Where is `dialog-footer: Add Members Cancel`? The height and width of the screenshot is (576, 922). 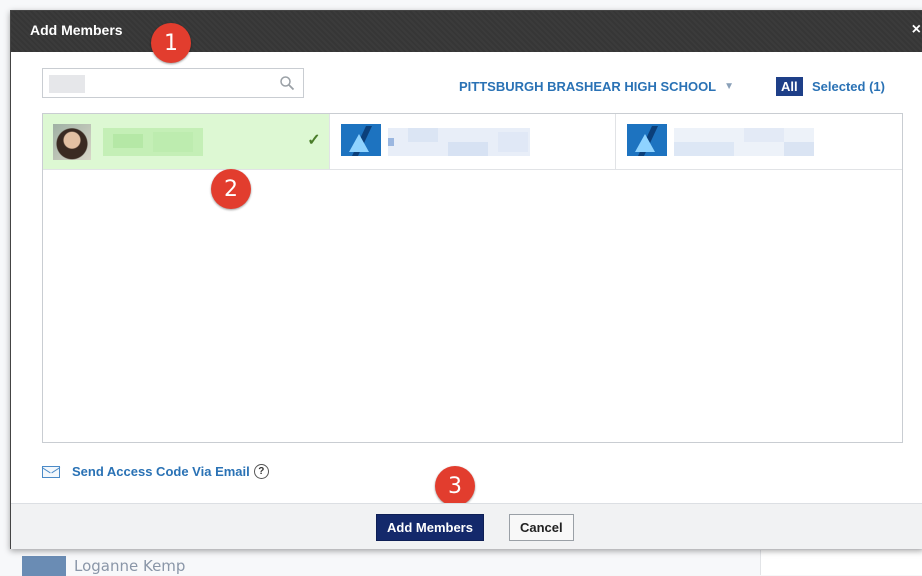 dialog-footer: Add Members Cancel is located at coordinates (466, 526).